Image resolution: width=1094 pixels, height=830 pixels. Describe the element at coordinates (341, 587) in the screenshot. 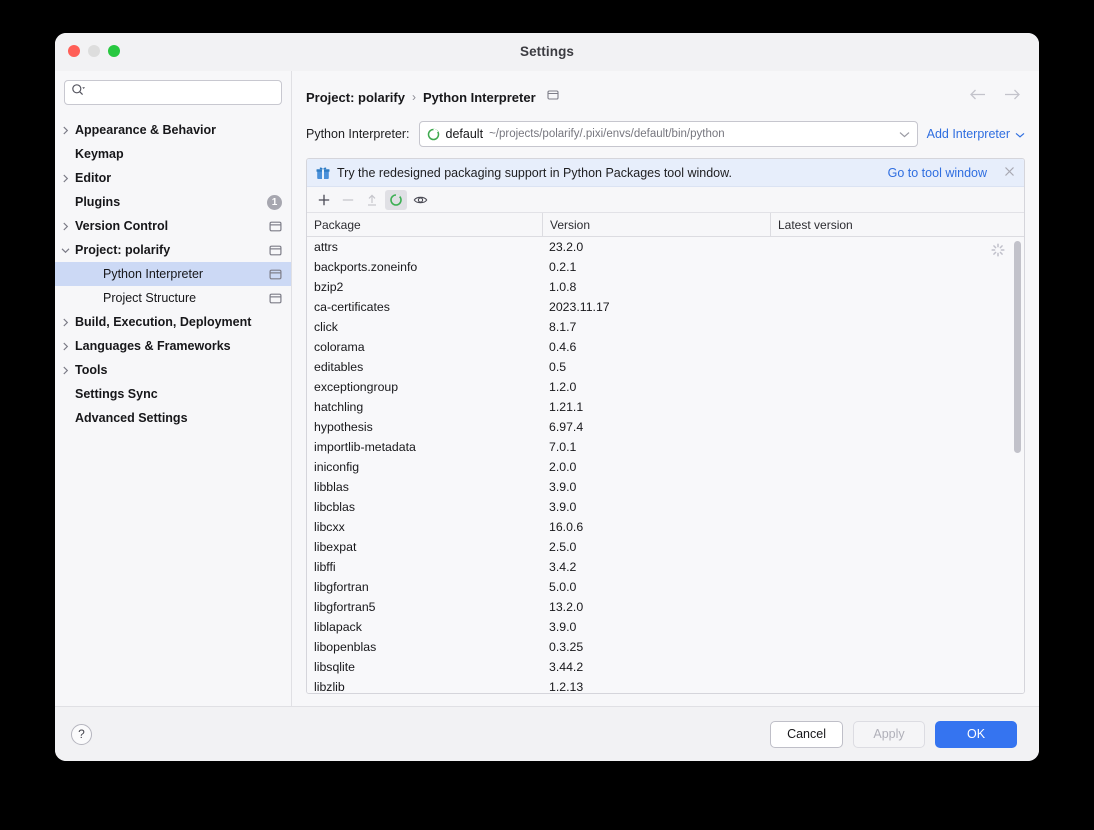

I see `cell-package: libgfortran` at that location.